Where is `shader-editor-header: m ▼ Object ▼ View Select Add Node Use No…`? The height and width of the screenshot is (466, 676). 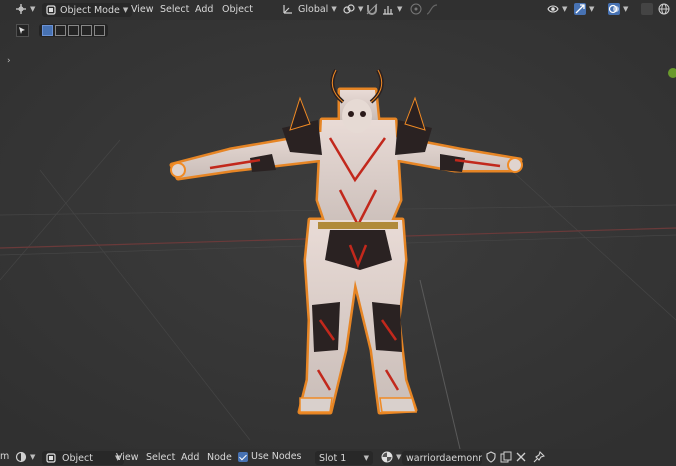
shader-editor-header: m ▼ Object ▼ View Select Add Node Use No… is located at coordinates (338, 457).